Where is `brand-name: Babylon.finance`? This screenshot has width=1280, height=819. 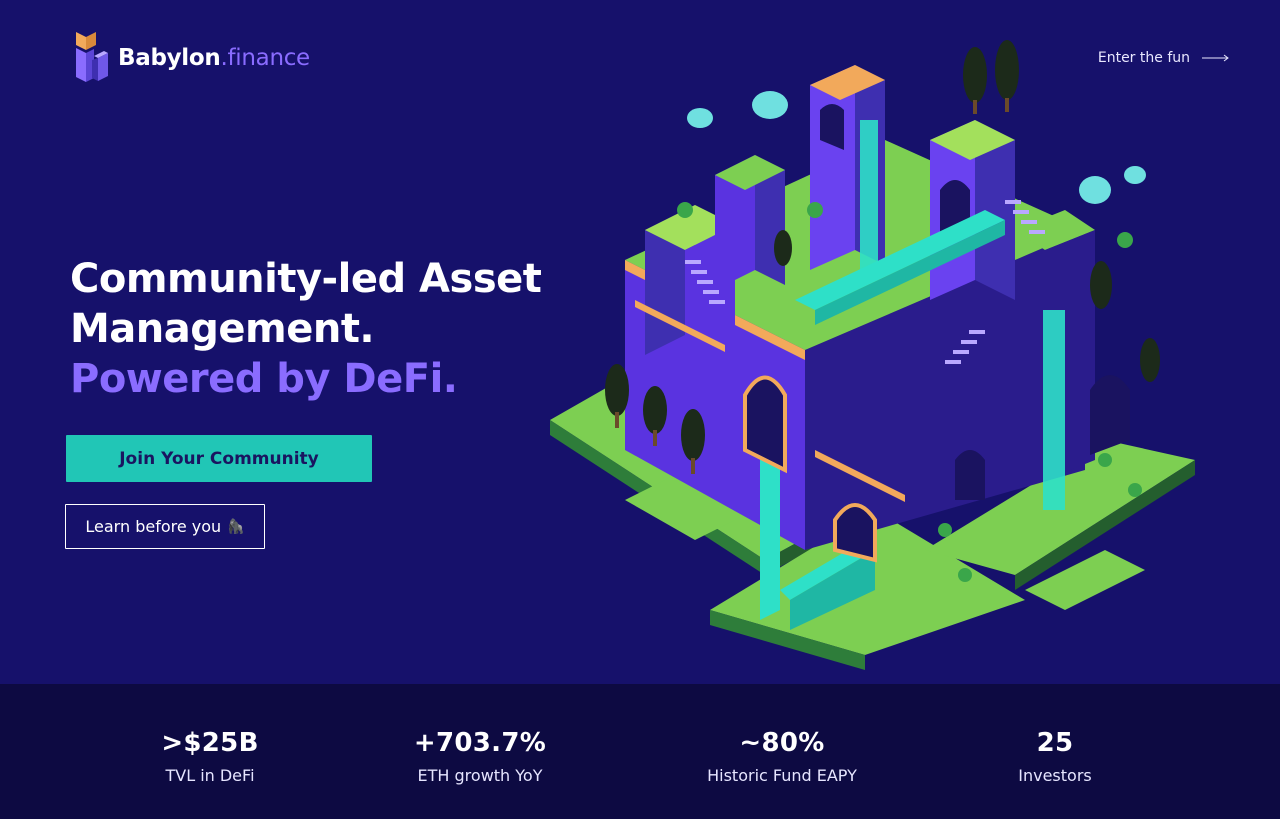
brand-name: Babylon.finance is located at coordinates (214, 58).